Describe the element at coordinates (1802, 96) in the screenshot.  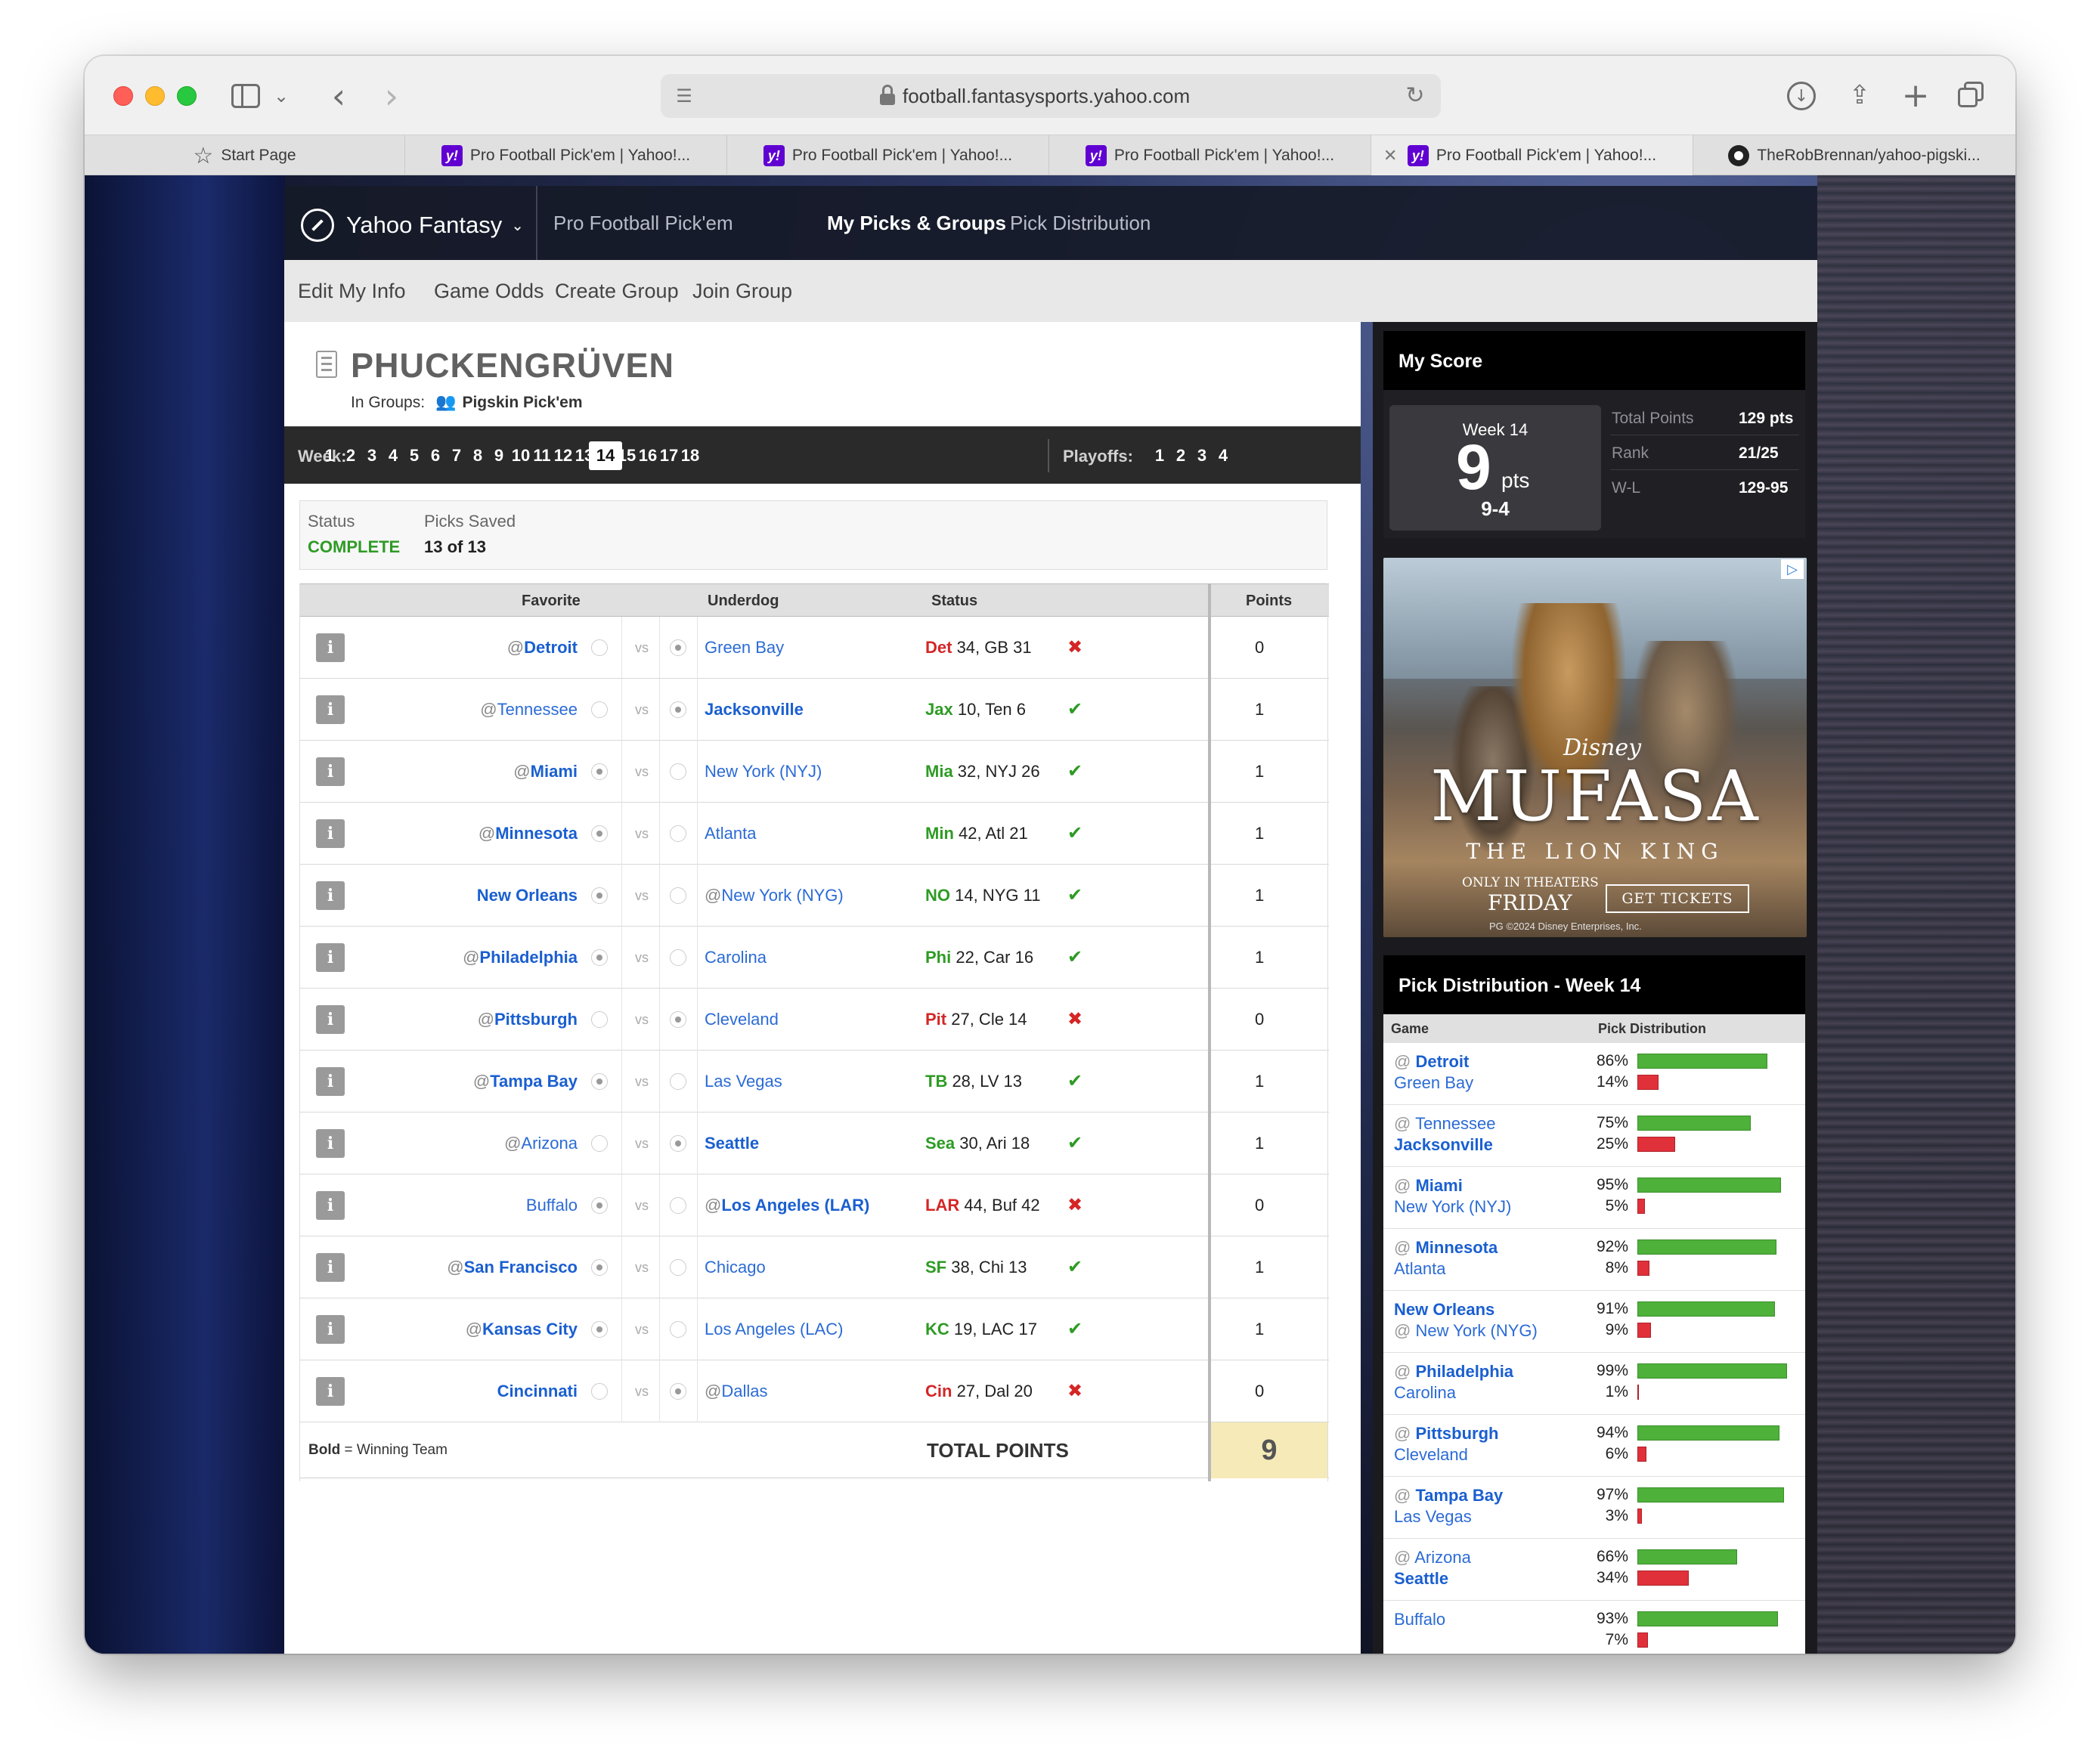
I see `download-icon: ↓` at that location.